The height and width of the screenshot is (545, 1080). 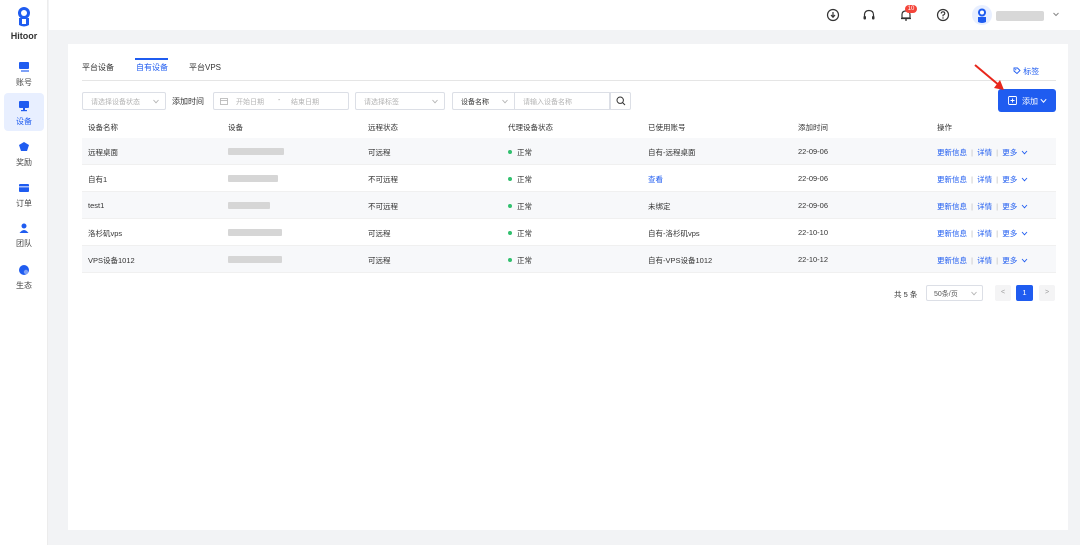 What do you see at coordinates (655, 179) in the screenshot?
I see `view-account-link: 查看` at bounding box center [655, 179].